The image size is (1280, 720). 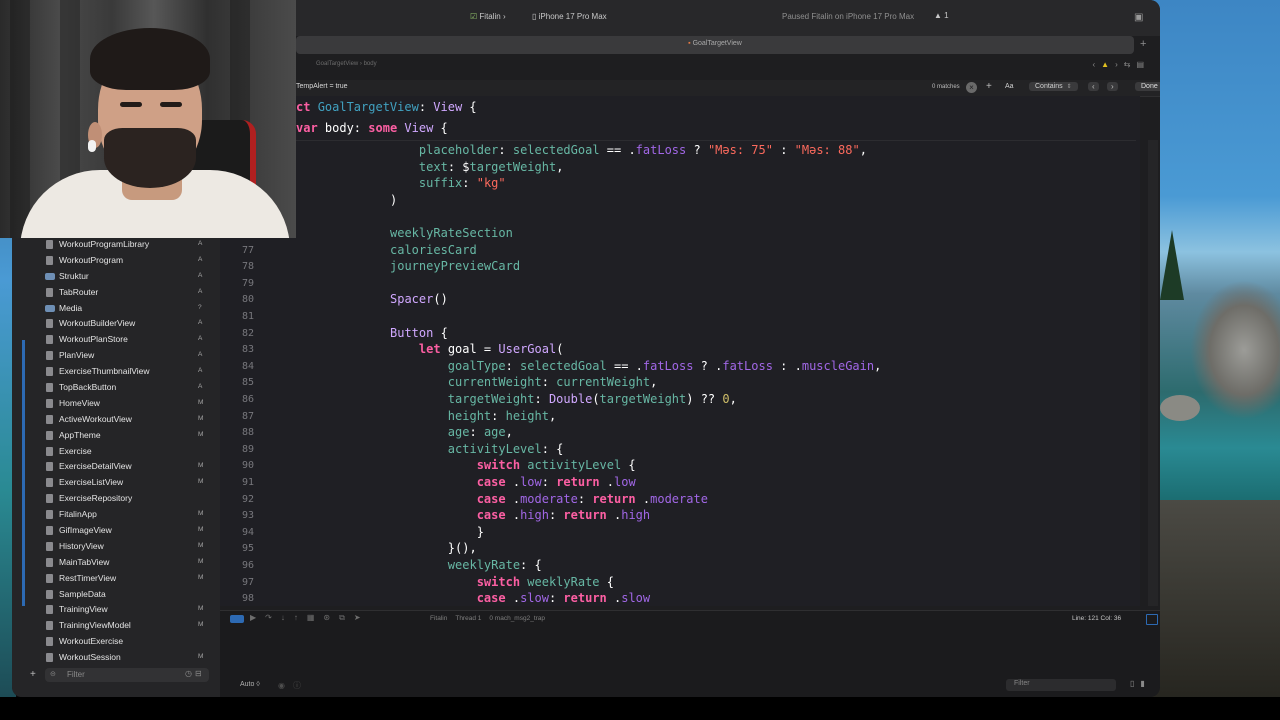 I want to click on navigator-item: MainTabView M, so click(x=116, y=563).